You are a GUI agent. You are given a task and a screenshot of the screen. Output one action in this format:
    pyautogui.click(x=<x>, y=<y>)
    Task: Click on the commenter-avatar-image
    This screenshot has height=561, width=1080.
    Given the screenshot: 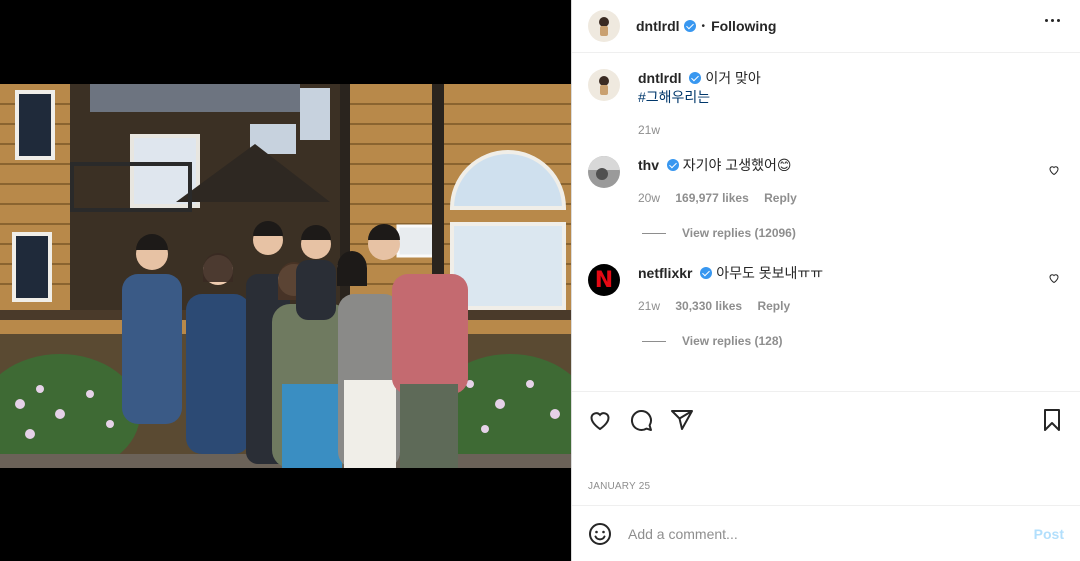 What is the action you would take?
    pyautogui.click(x=604, y=172)
    